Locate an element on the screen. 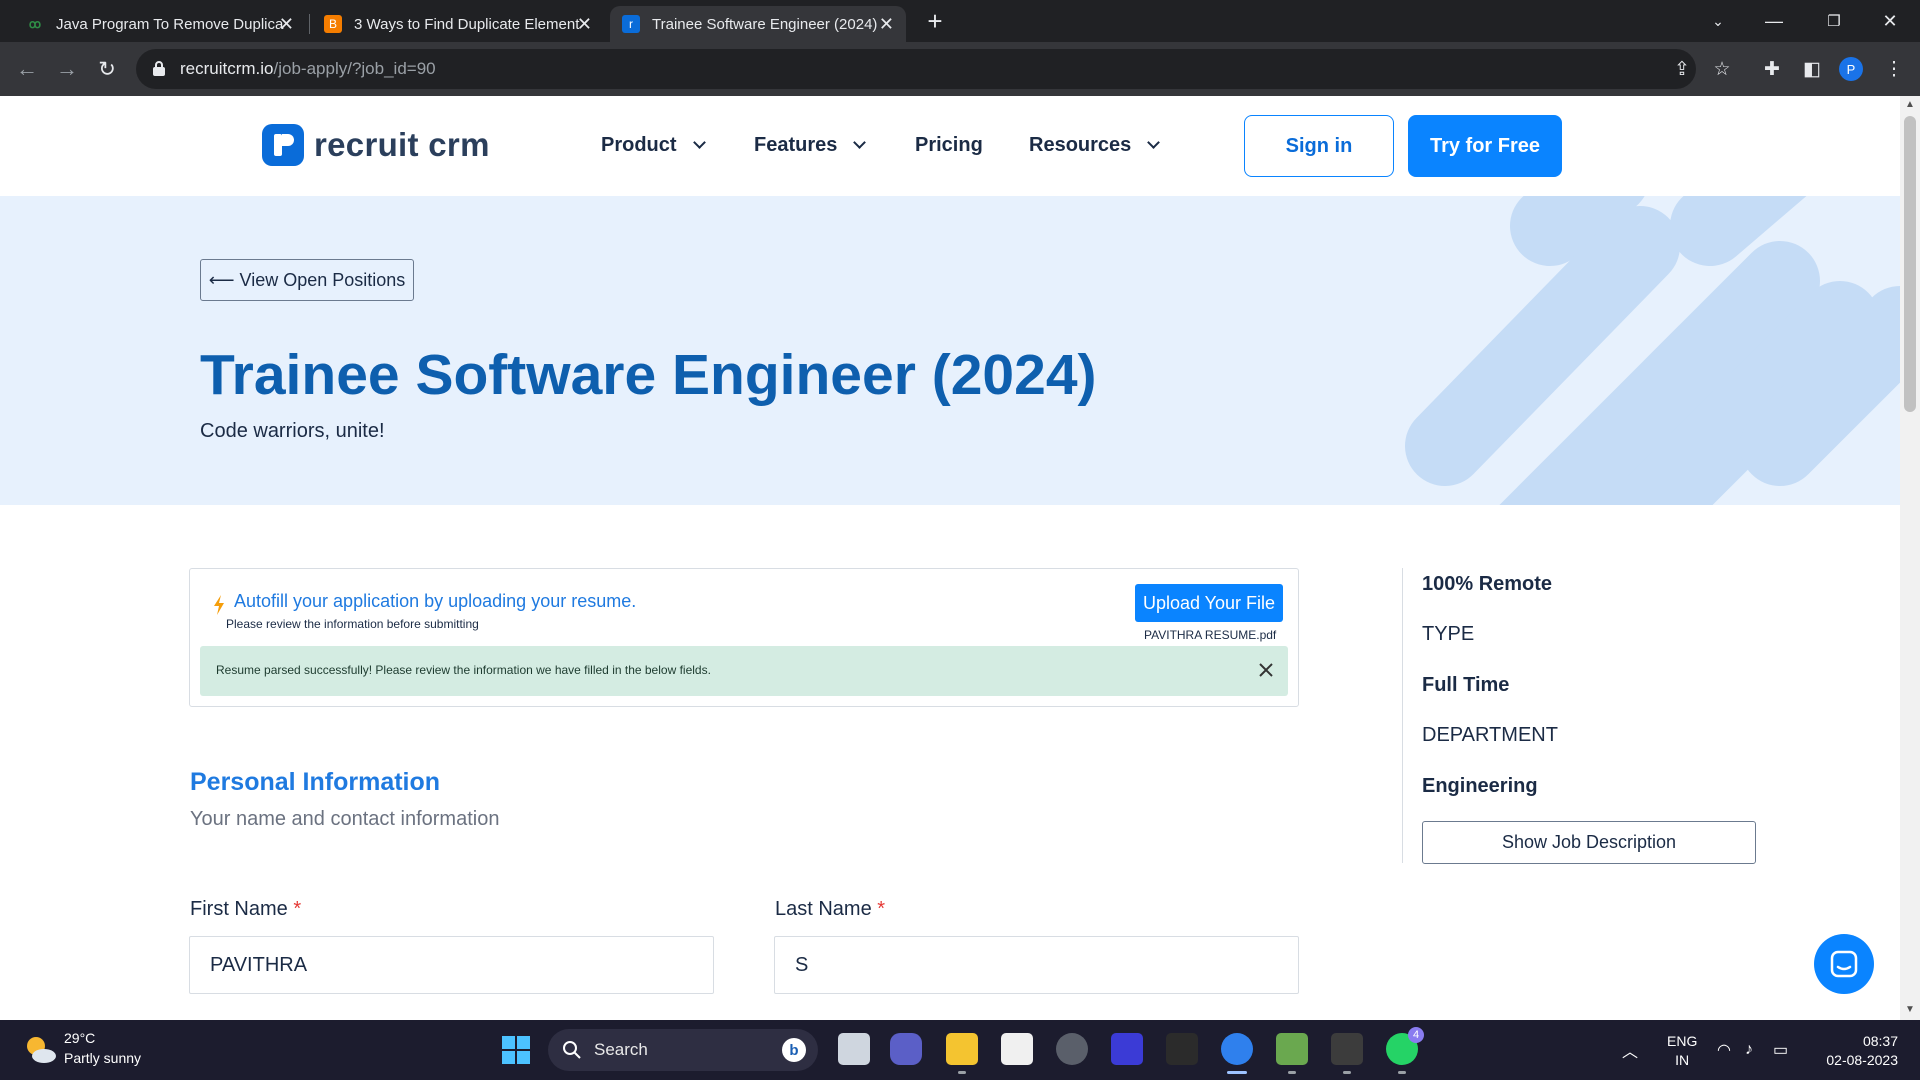  teams-chat-icon is located at coordinates (906, 1049).